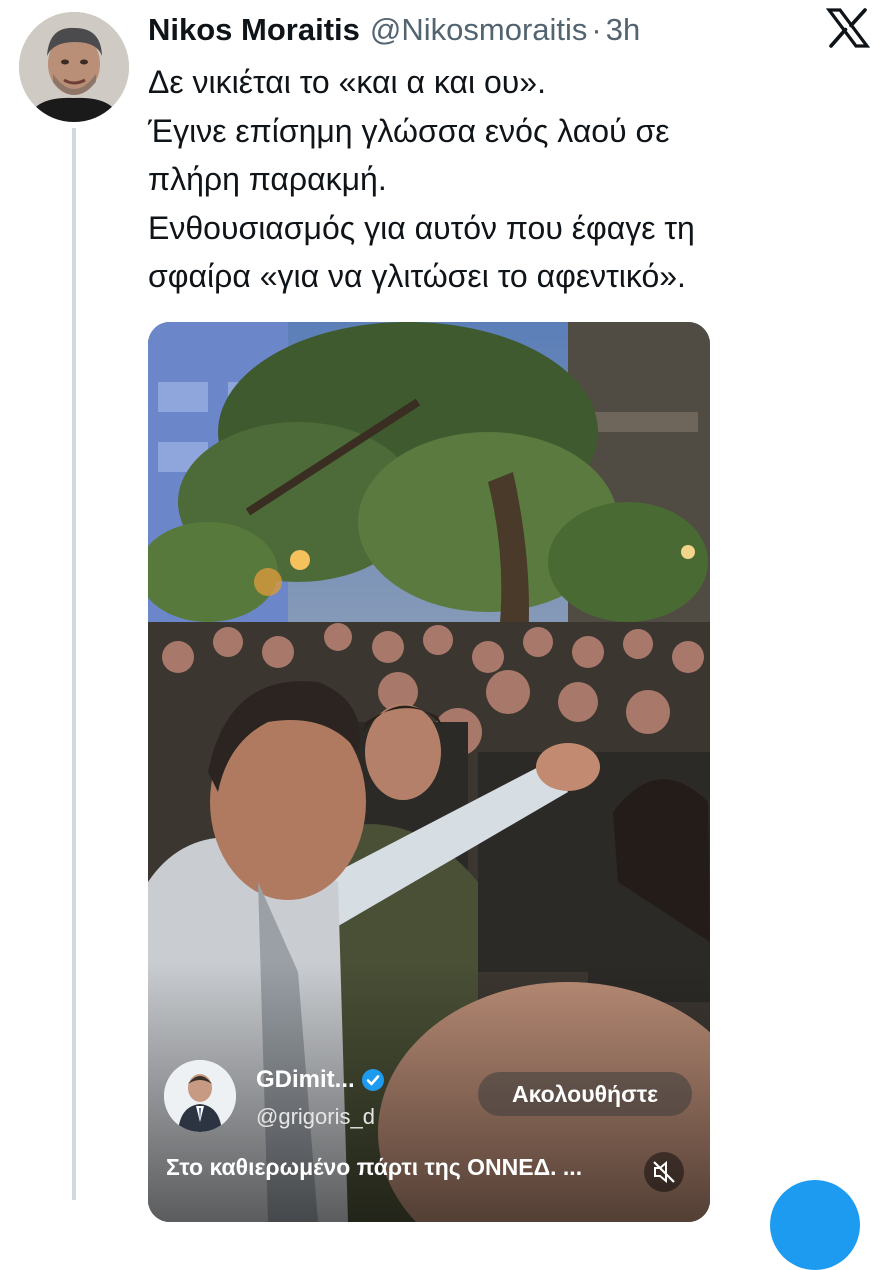  I want to click on follow-button: Ακολουθήστε, so click(585, 1094).